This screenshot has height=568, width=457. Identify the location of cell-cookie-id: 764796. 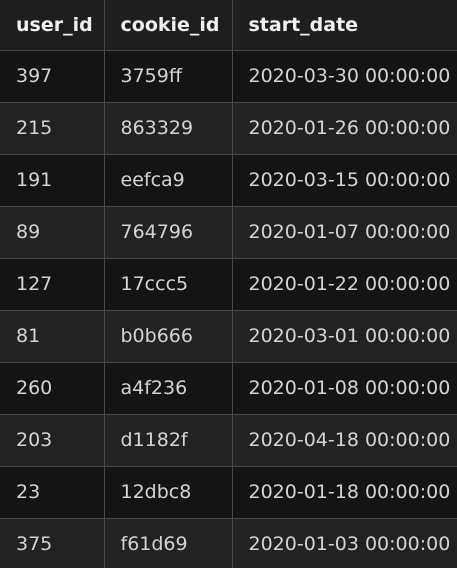
(168, 232).